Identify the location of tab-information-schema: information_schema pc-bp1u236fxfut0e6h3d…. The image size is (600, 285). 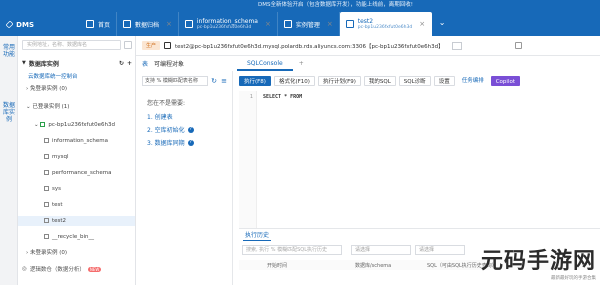
(228, 24).